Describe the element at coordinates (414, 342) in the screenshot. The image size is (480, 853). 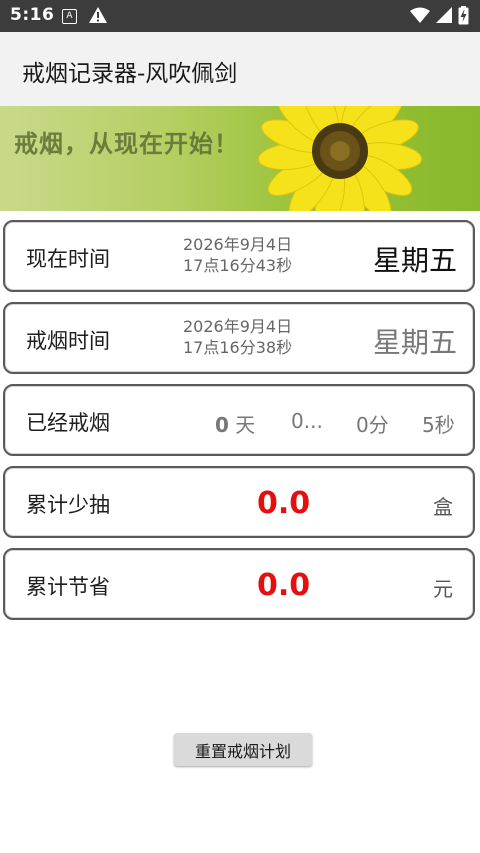
I see `quit-weekday: 星期五` at that location.